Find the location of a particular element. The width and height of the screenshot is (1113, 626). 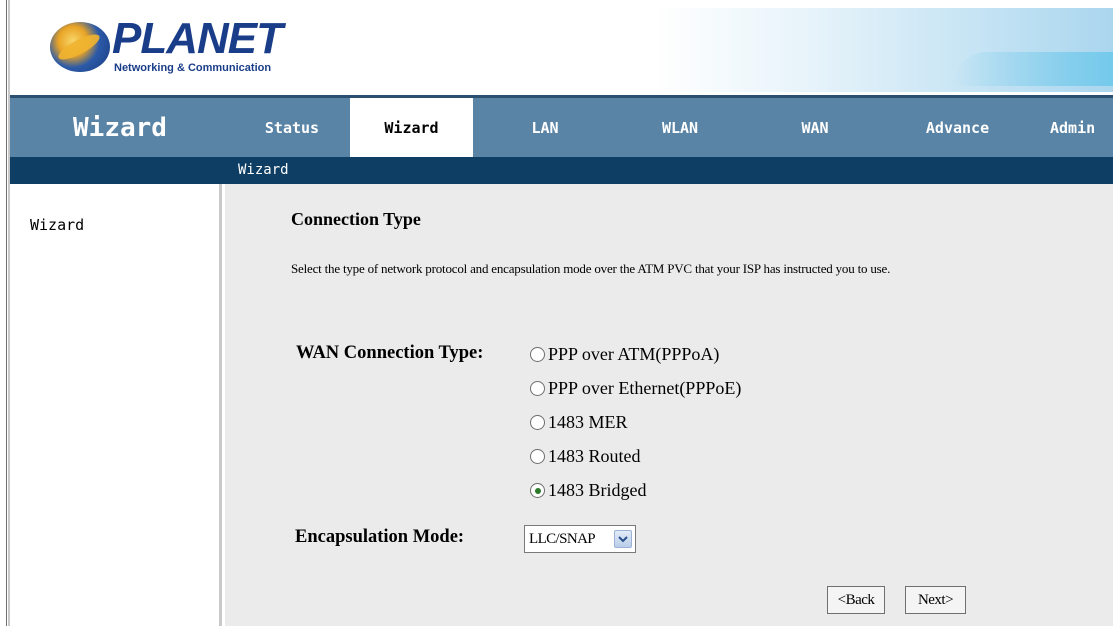

next-button: Next> is located at coordinates (935, 600).